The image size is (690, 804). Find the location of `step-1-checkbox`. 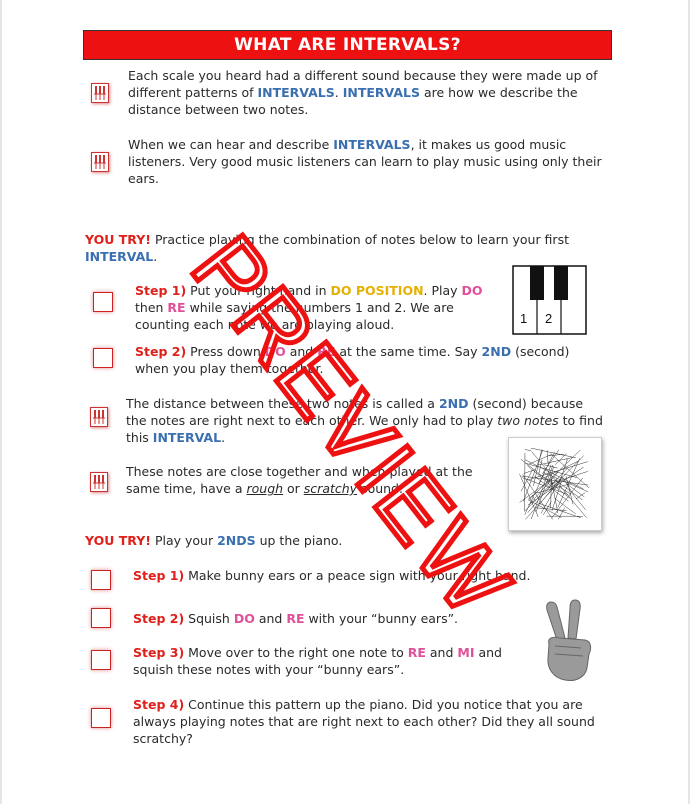

step-1-checkbox is located at coordinates (103, 302).